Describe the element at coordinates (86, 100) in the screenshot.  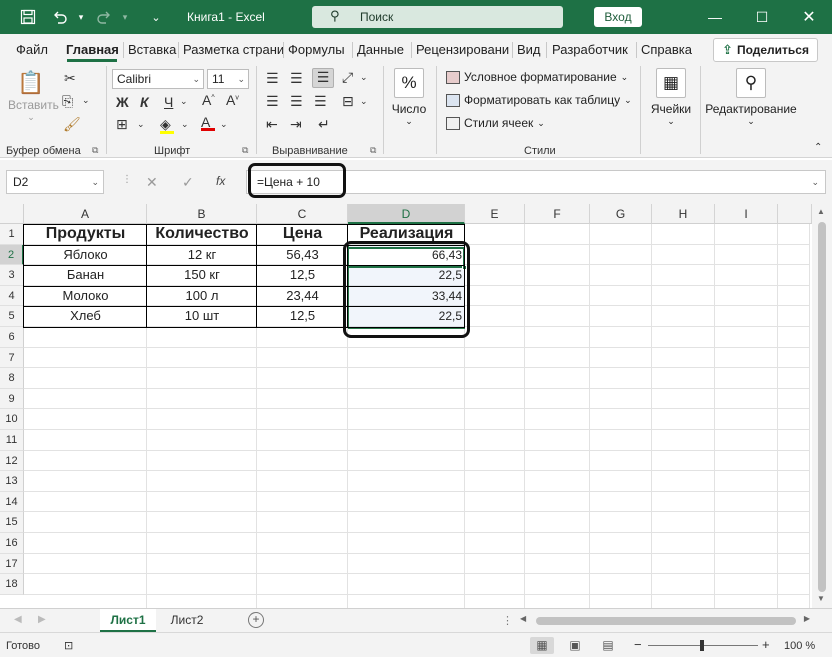
I see `copy-dropdown-icon: ⌄` at that location.